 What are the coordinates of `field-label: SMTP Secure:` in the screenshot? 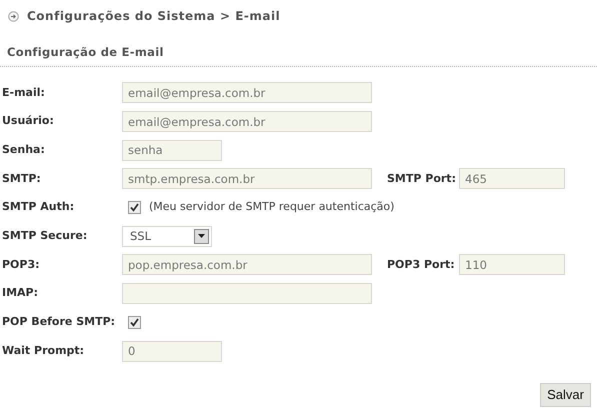 It's located at (45, 236).